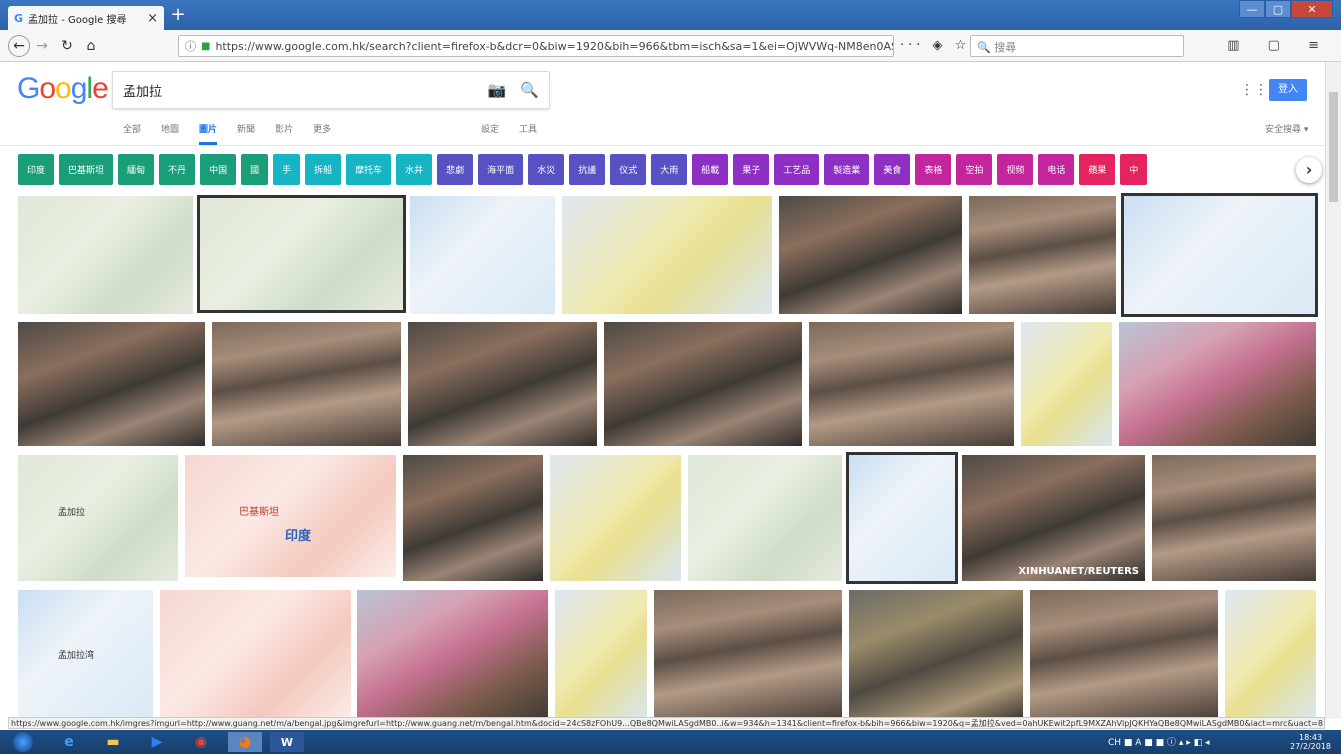 Image resolution: width=1341 pixels, height=754 pixels. I want to click on search-box: 孟加拉 📷 🔍, so click(331, 90).